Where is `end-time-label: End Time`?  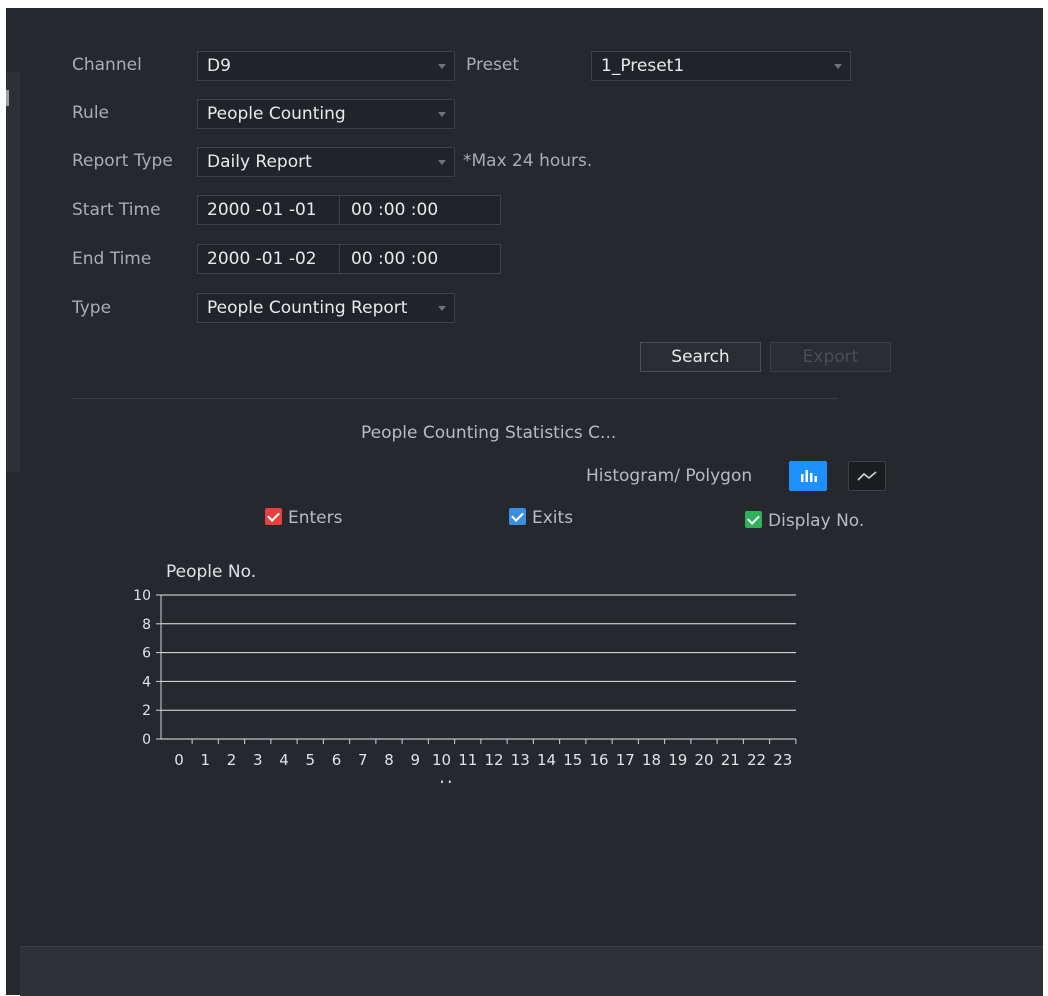
end-time-label: End Time is located at coordinates (112, 259).